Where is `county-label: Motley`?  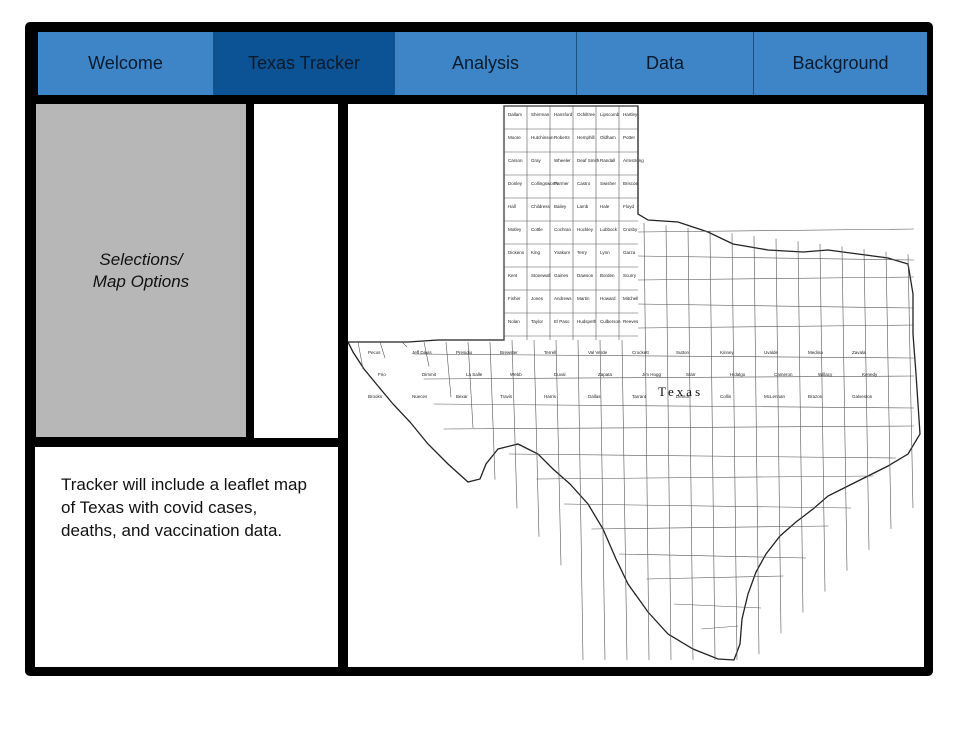 county-label: Motley is located at coordinates (515, 229).